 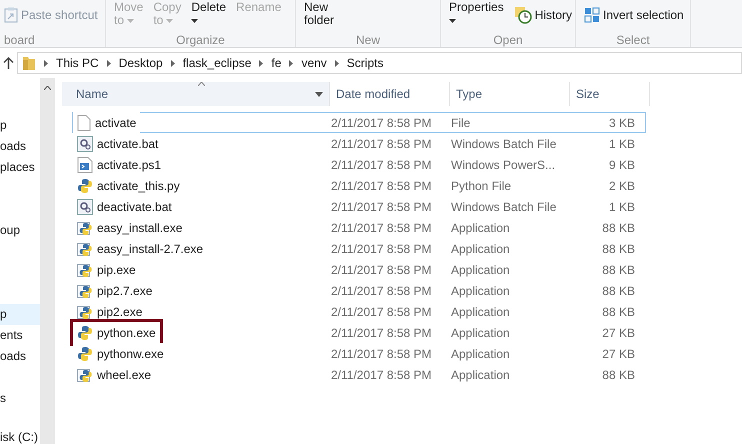 I want to click on grid-icon, so click(x=592, y=15).